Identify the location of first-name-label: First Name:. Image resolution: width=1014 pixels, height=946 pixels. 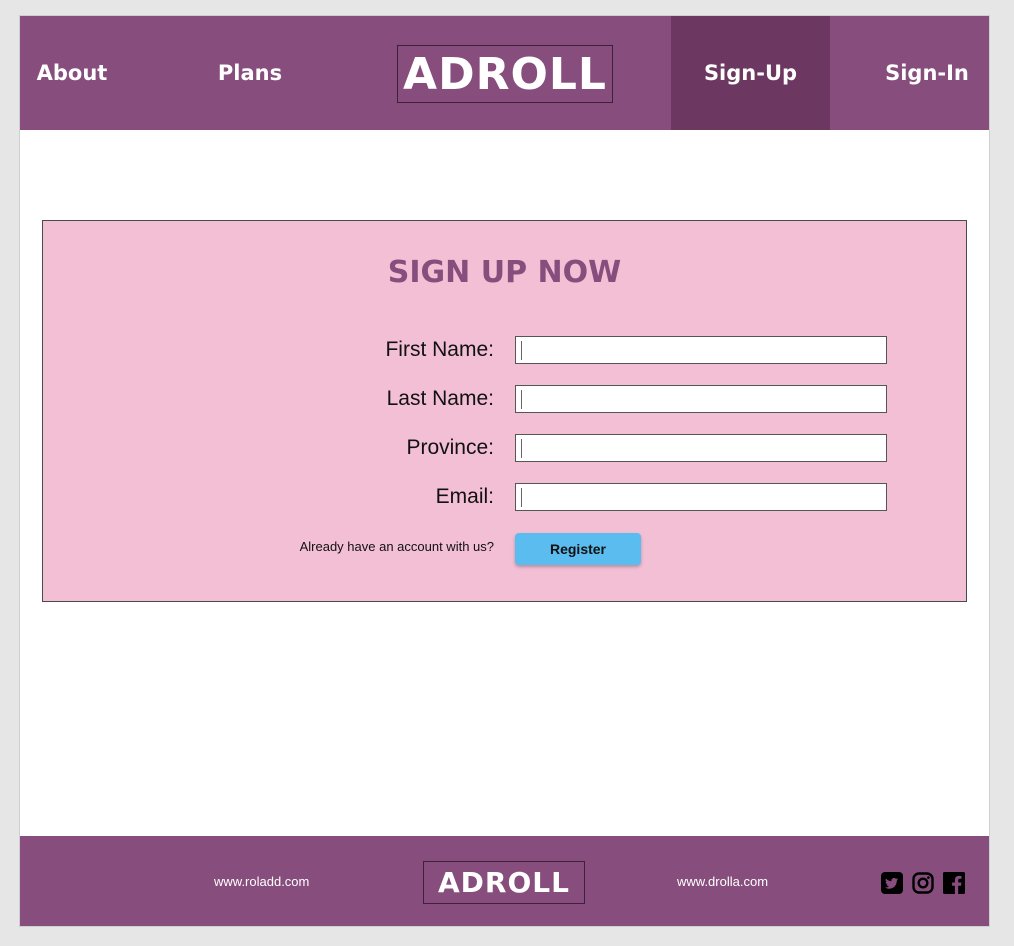
(439, 349).